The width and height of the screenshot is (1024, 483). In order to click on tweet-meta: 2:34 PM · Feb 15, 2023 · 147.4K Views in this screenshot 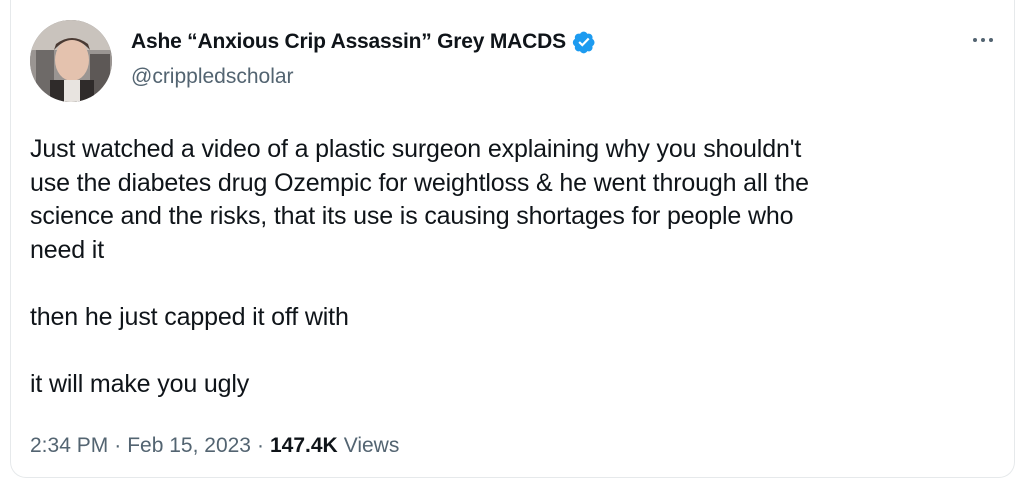, I will do `click(214, 446)`.